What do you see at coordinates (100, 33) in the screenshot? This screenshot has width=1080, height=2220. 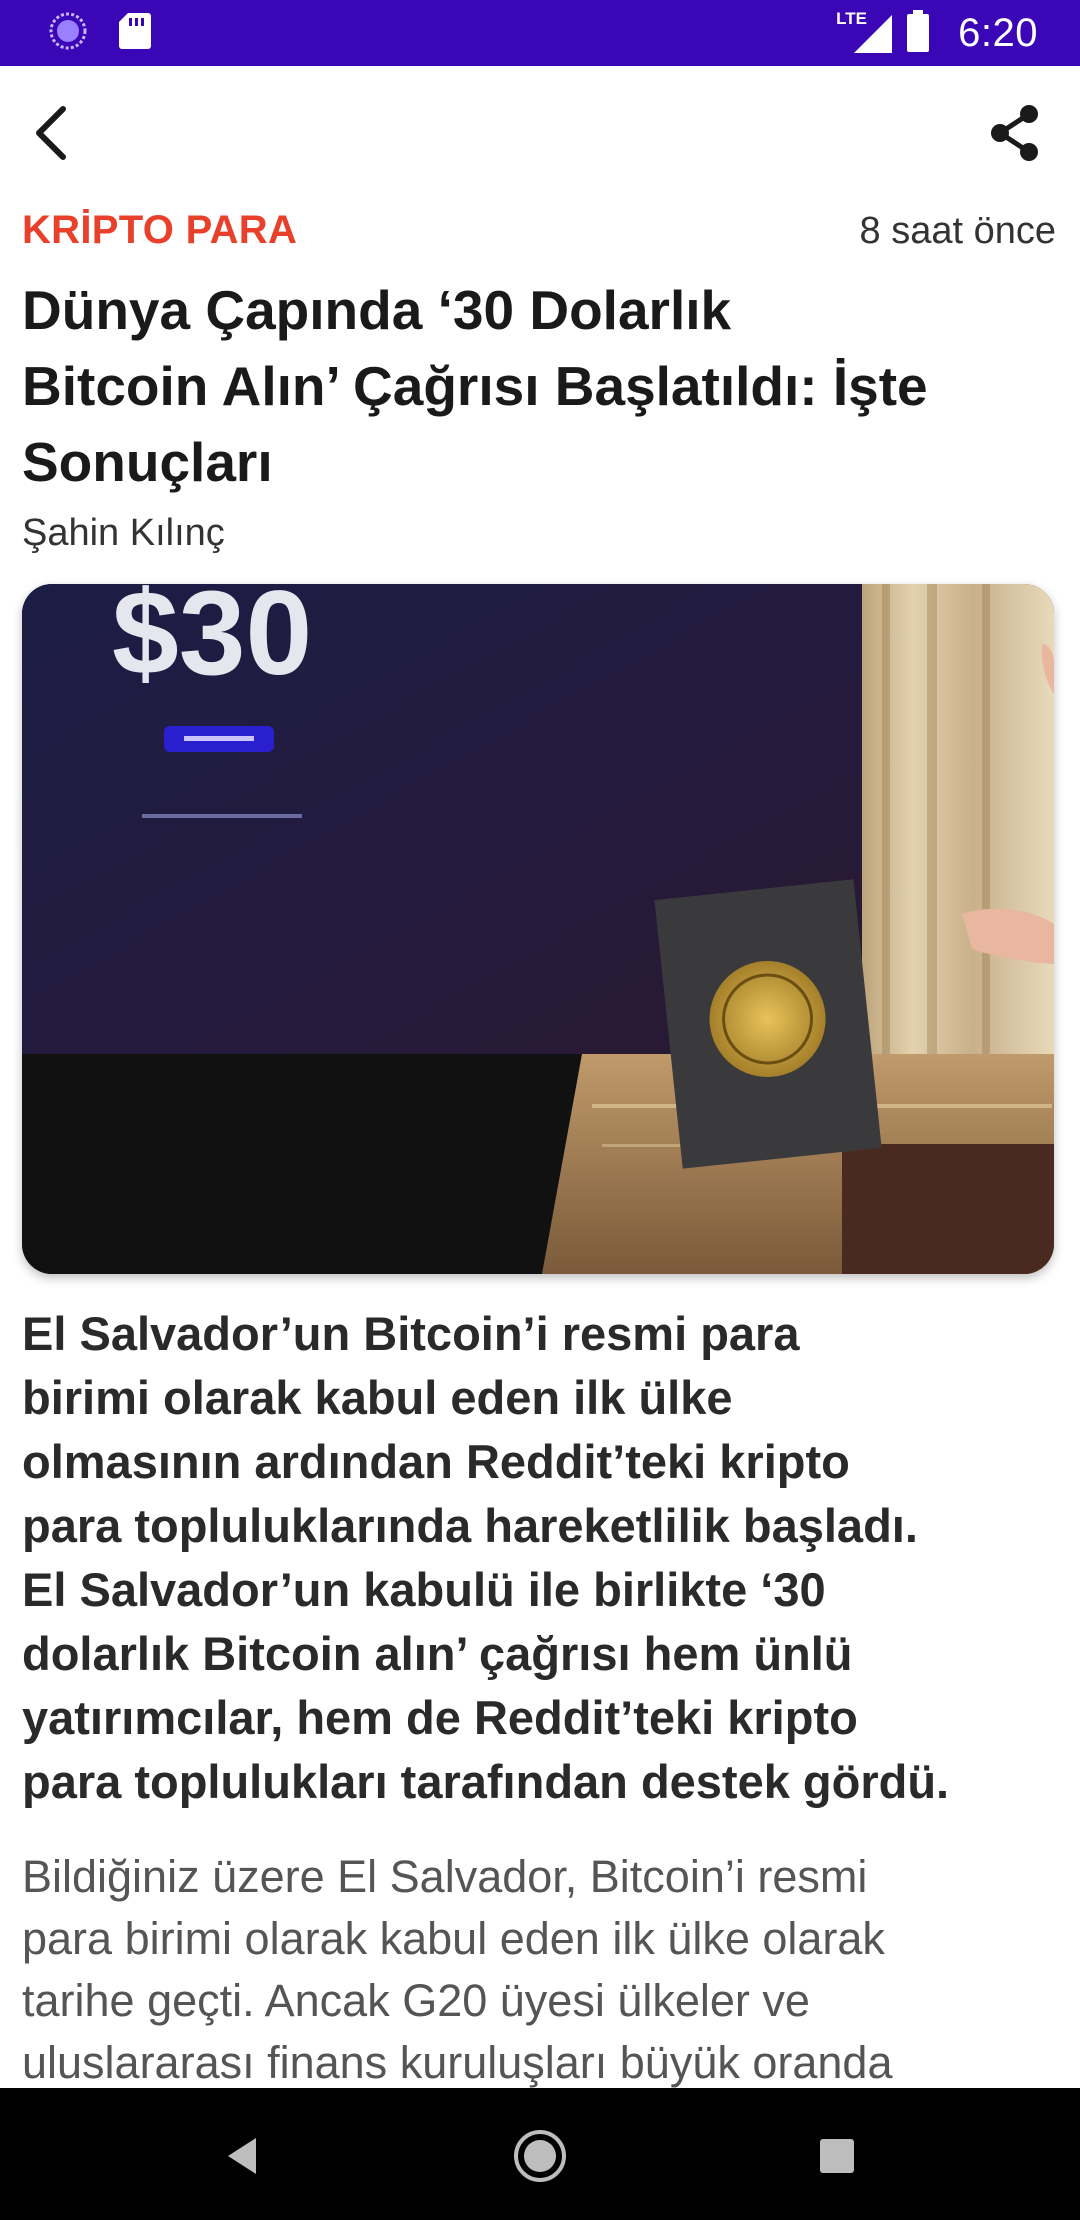 I see `status-bar-left` at bounding box center [100, 33].